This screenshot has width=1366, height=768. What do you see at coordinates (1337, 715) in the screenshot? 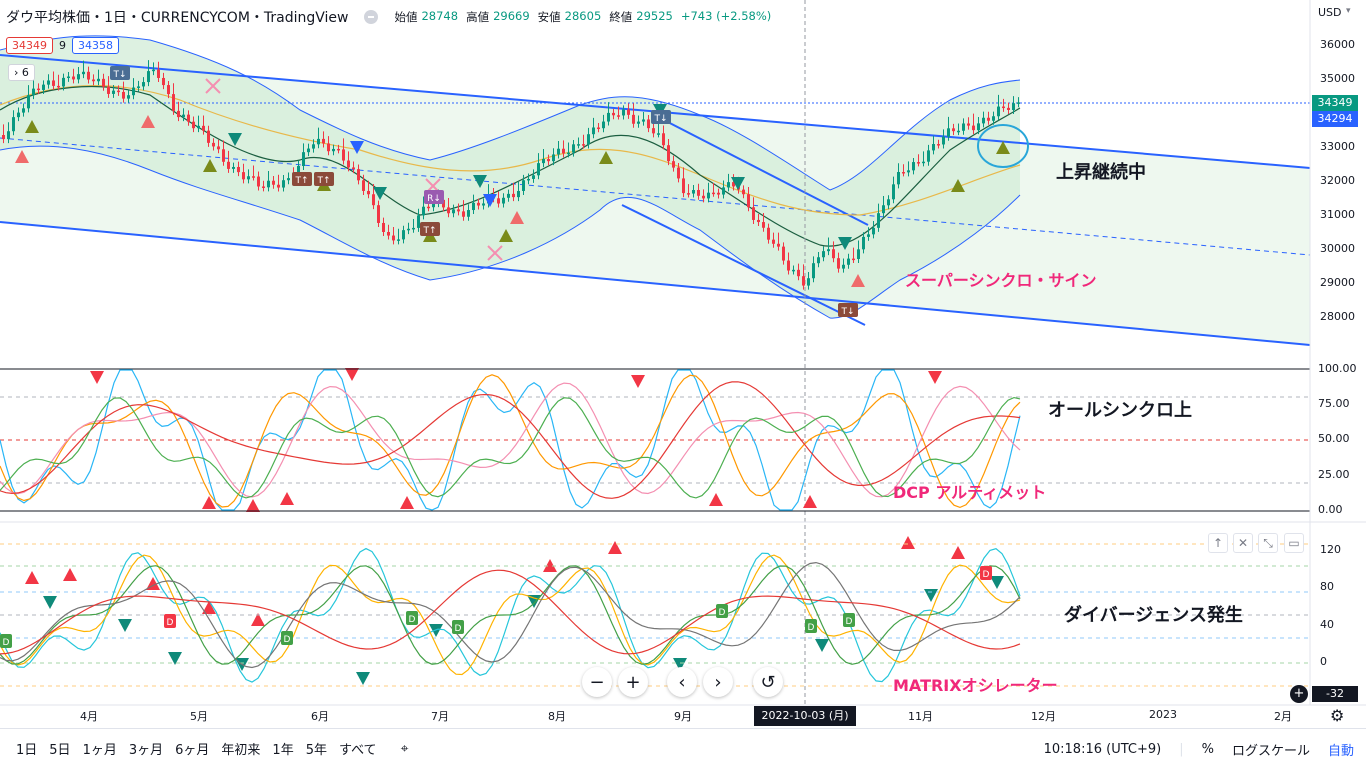
I see `settings-gear-icon: ⚙` at bounding box center [1337, 715].